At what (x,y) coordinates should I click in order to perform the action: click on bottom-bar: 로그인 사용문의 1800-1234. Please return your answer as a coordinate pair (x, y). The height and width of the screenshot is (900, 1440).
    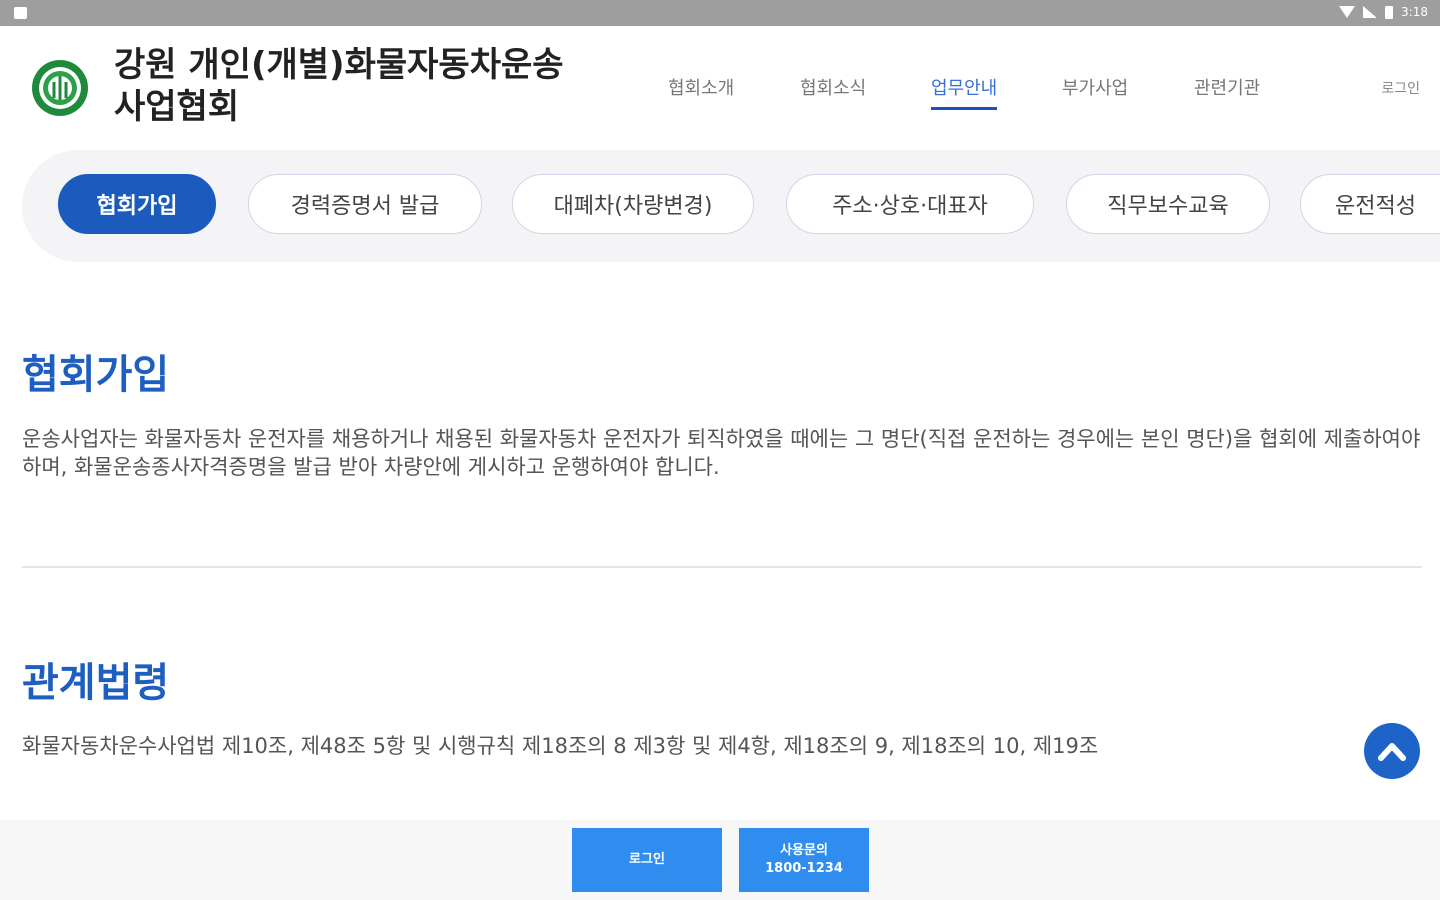
    Looking at the image, I should click on (720, 860).